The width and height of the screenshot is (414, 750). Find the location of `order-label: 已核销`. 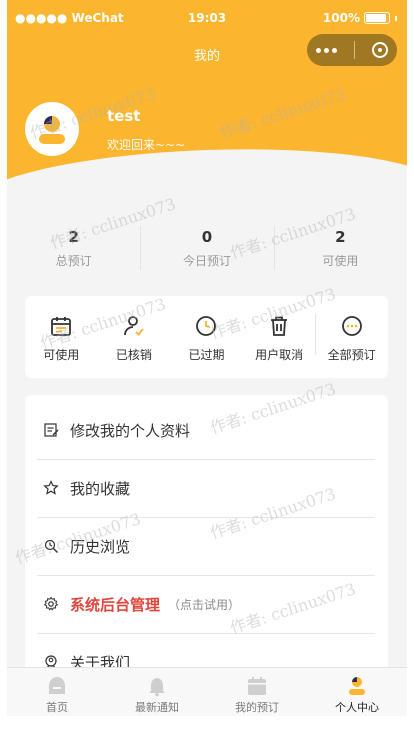

order-label: 已核销 is located at coordinates (133, 355).